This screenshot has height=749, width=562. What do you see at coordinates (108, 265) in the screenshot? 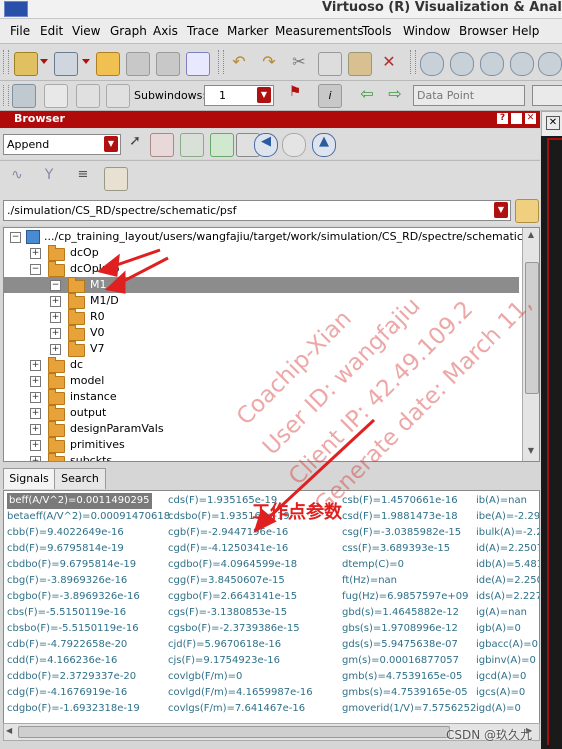
I see `arrow-head-dcopinfo` at bounding box center [108, 265].